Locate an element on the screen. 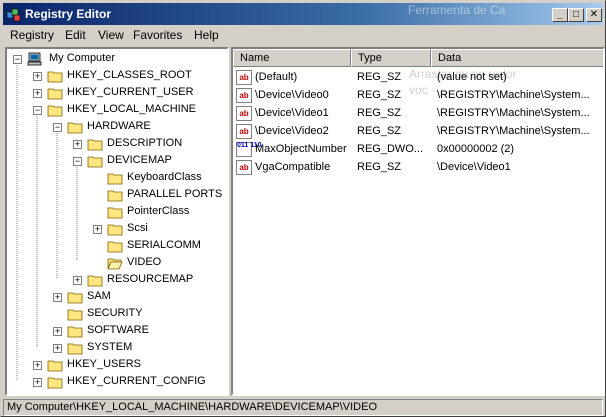  tree-node-serialcomm: SERIALCOMM is located at coordinates (118, 246).